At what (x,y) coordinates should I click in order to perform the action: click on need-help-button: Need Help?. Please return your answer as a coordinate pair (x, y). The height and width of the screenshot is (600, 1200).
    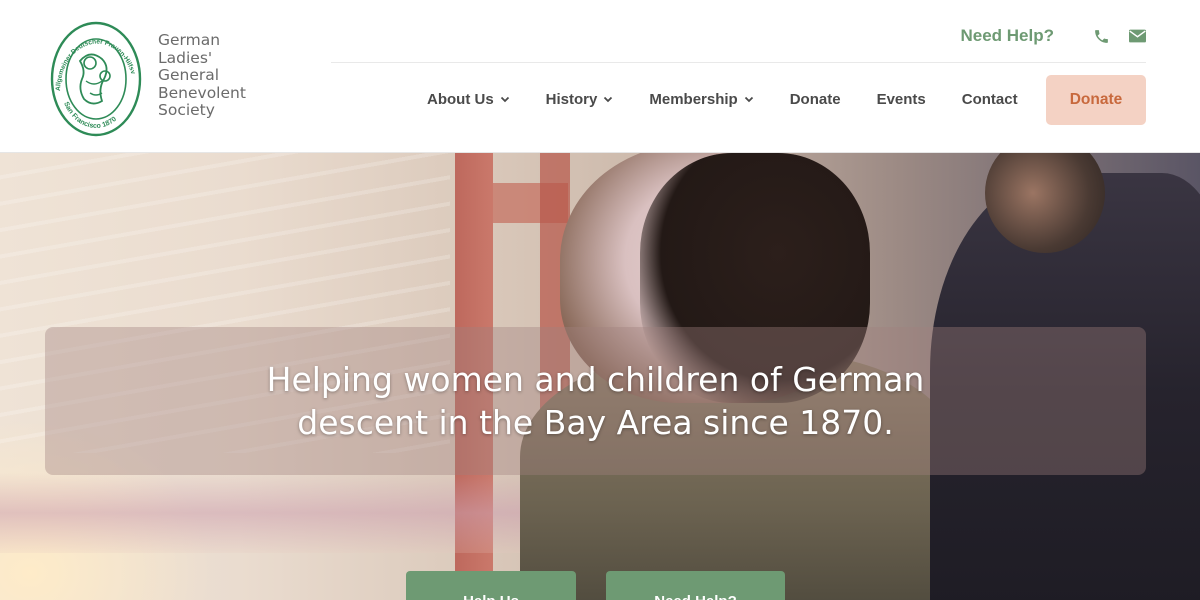
    Looking at the image, I should click on (695, 585).